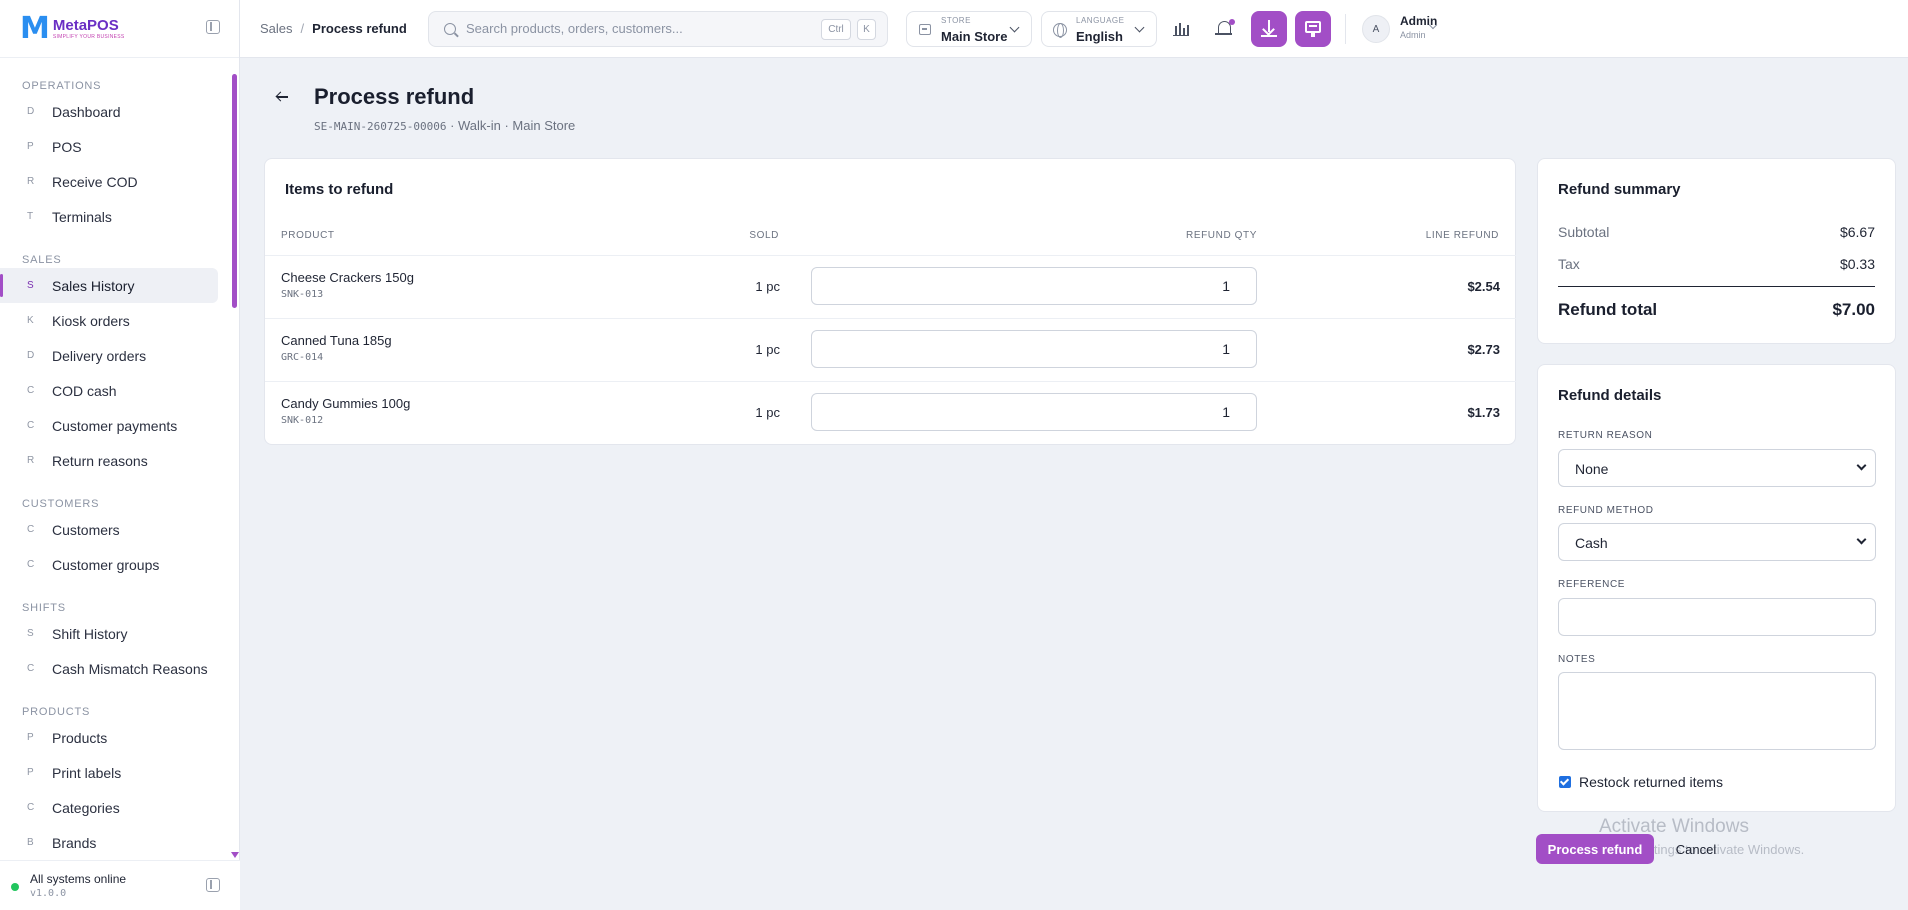 The image size is (1908, 910). Describe the element at coordinates (1221, 235) in the screenshot. I see `col-refund-qty: REFUND QTY` at that location.